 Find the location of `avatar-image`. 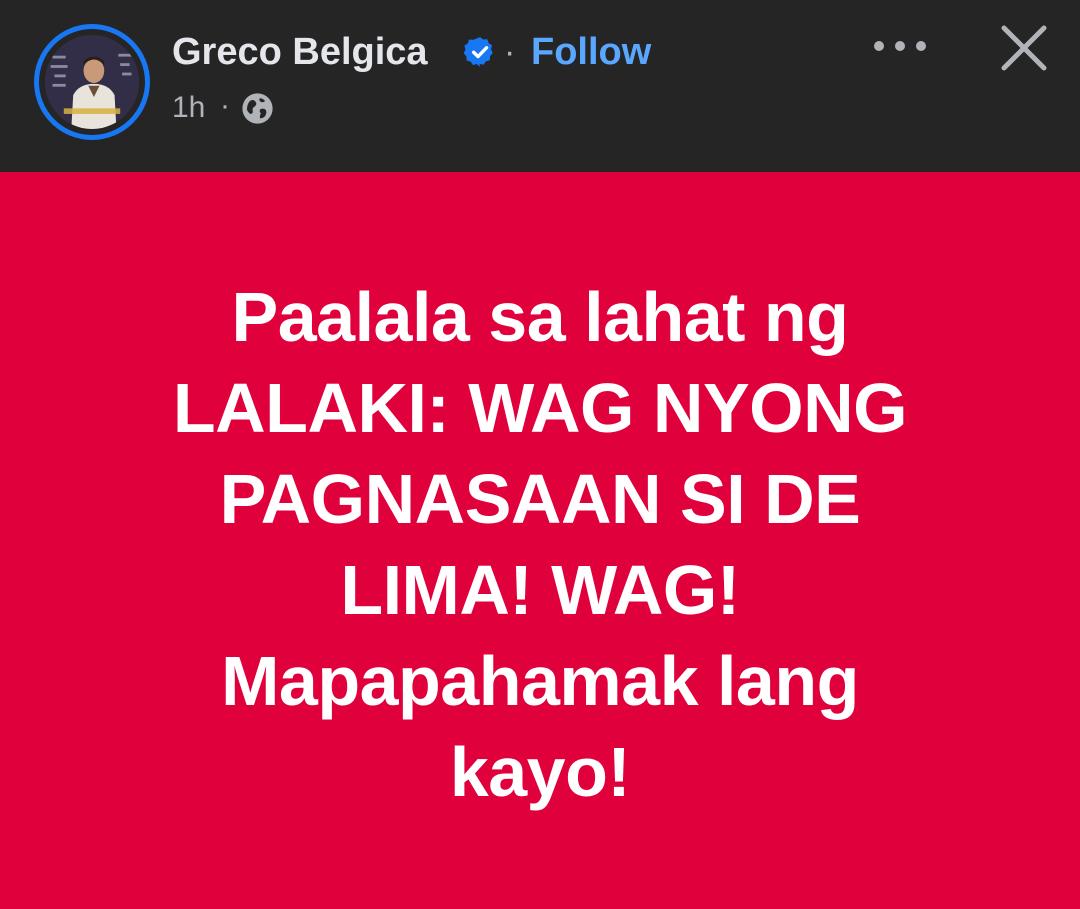

avatar-image is located at coordinates (92, 82).